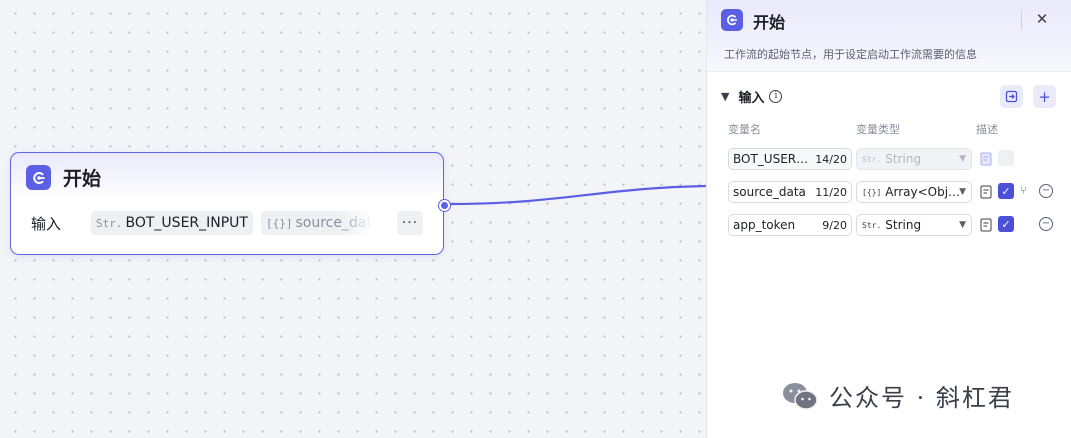 This screenshot has width=1071, height=438. What do you see at coordinates (831, 192) in the screenshot?
I see `char-count: 11/20` at bounding box center [831, 192].